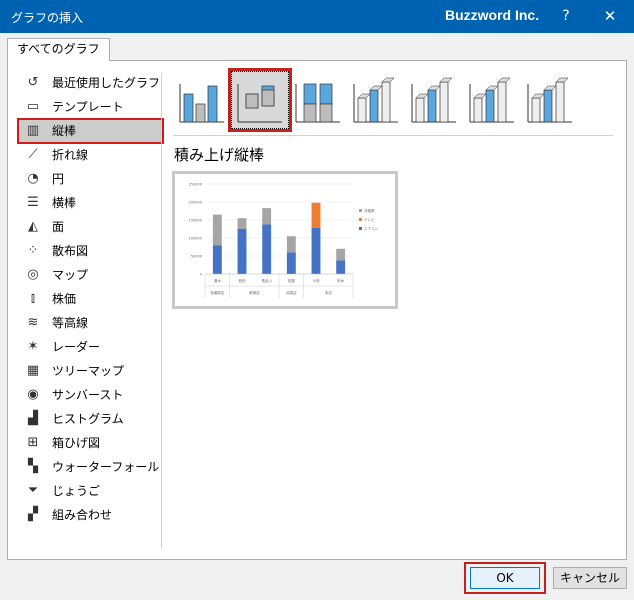 The width and height of the screenshot is (634, 600). What do you see at coordinates (76, 491) in the screenshot?
I see `sidebar-item-label: じょうご` at bounding box center [76, 491].